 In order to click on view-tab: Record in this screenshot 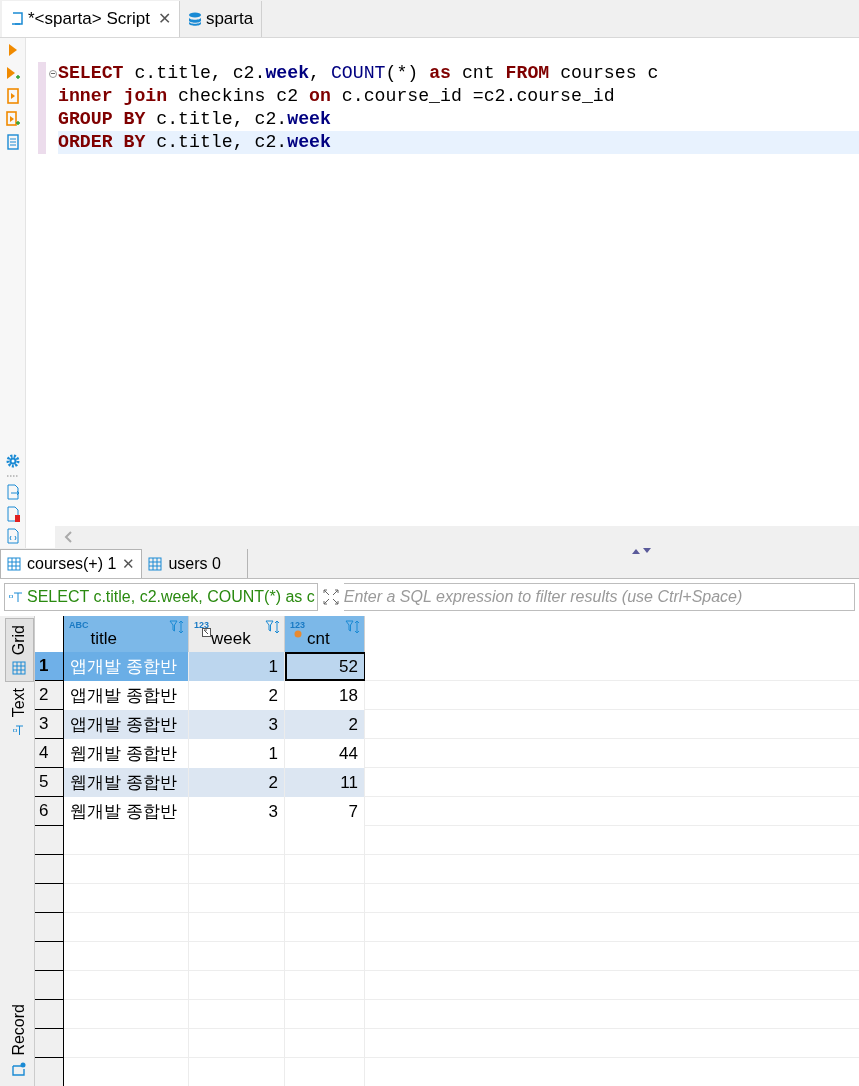, I will do `click(19, 1040)`.